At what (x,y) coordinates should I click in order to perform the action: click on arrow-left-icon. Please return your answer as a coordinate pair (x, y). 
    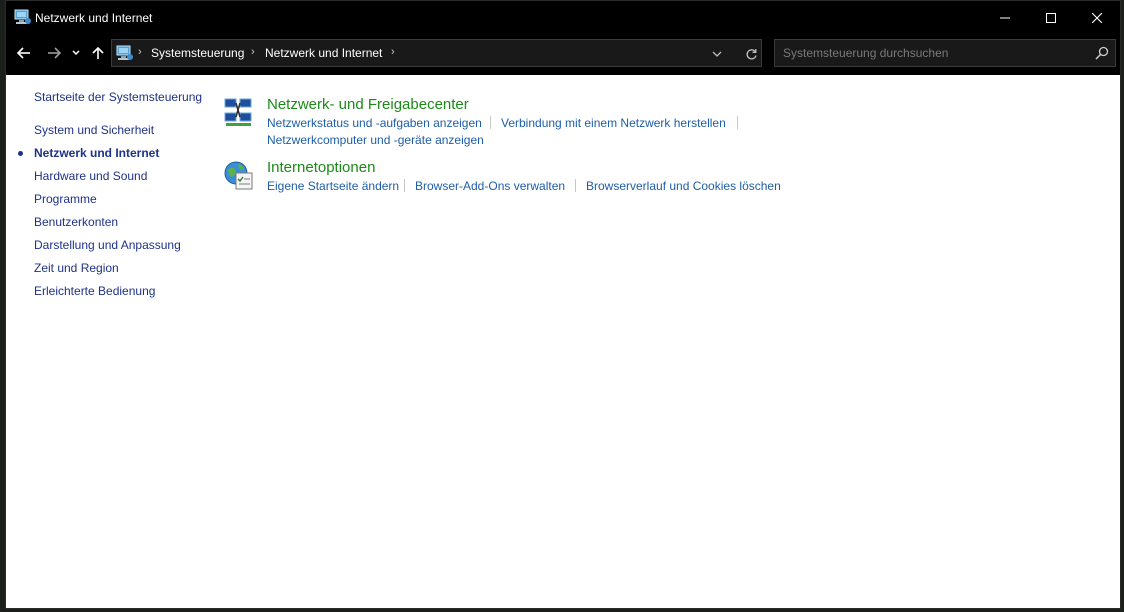
    Looking at the image, I should click on (23, 53).